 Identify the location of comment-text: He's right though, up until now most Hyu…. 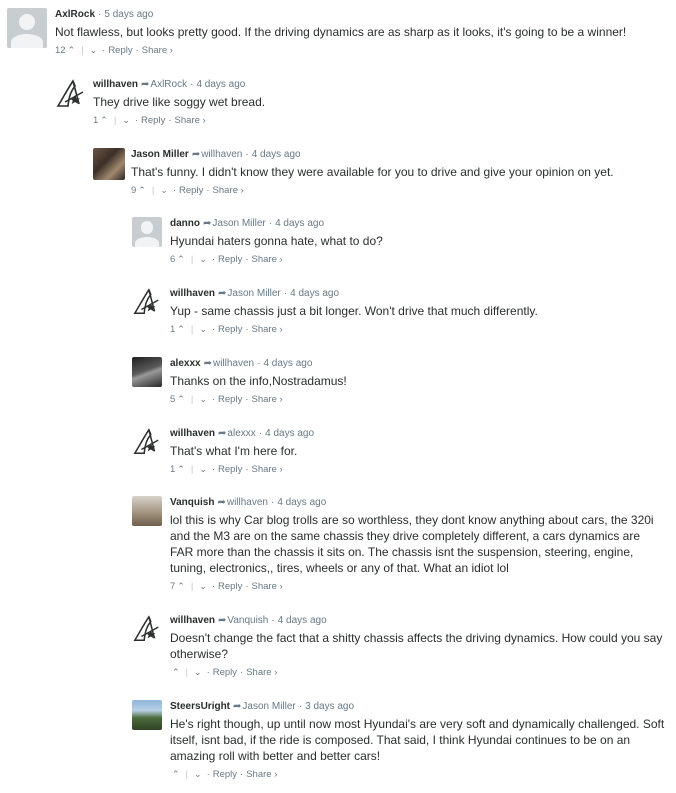
(417, 740).